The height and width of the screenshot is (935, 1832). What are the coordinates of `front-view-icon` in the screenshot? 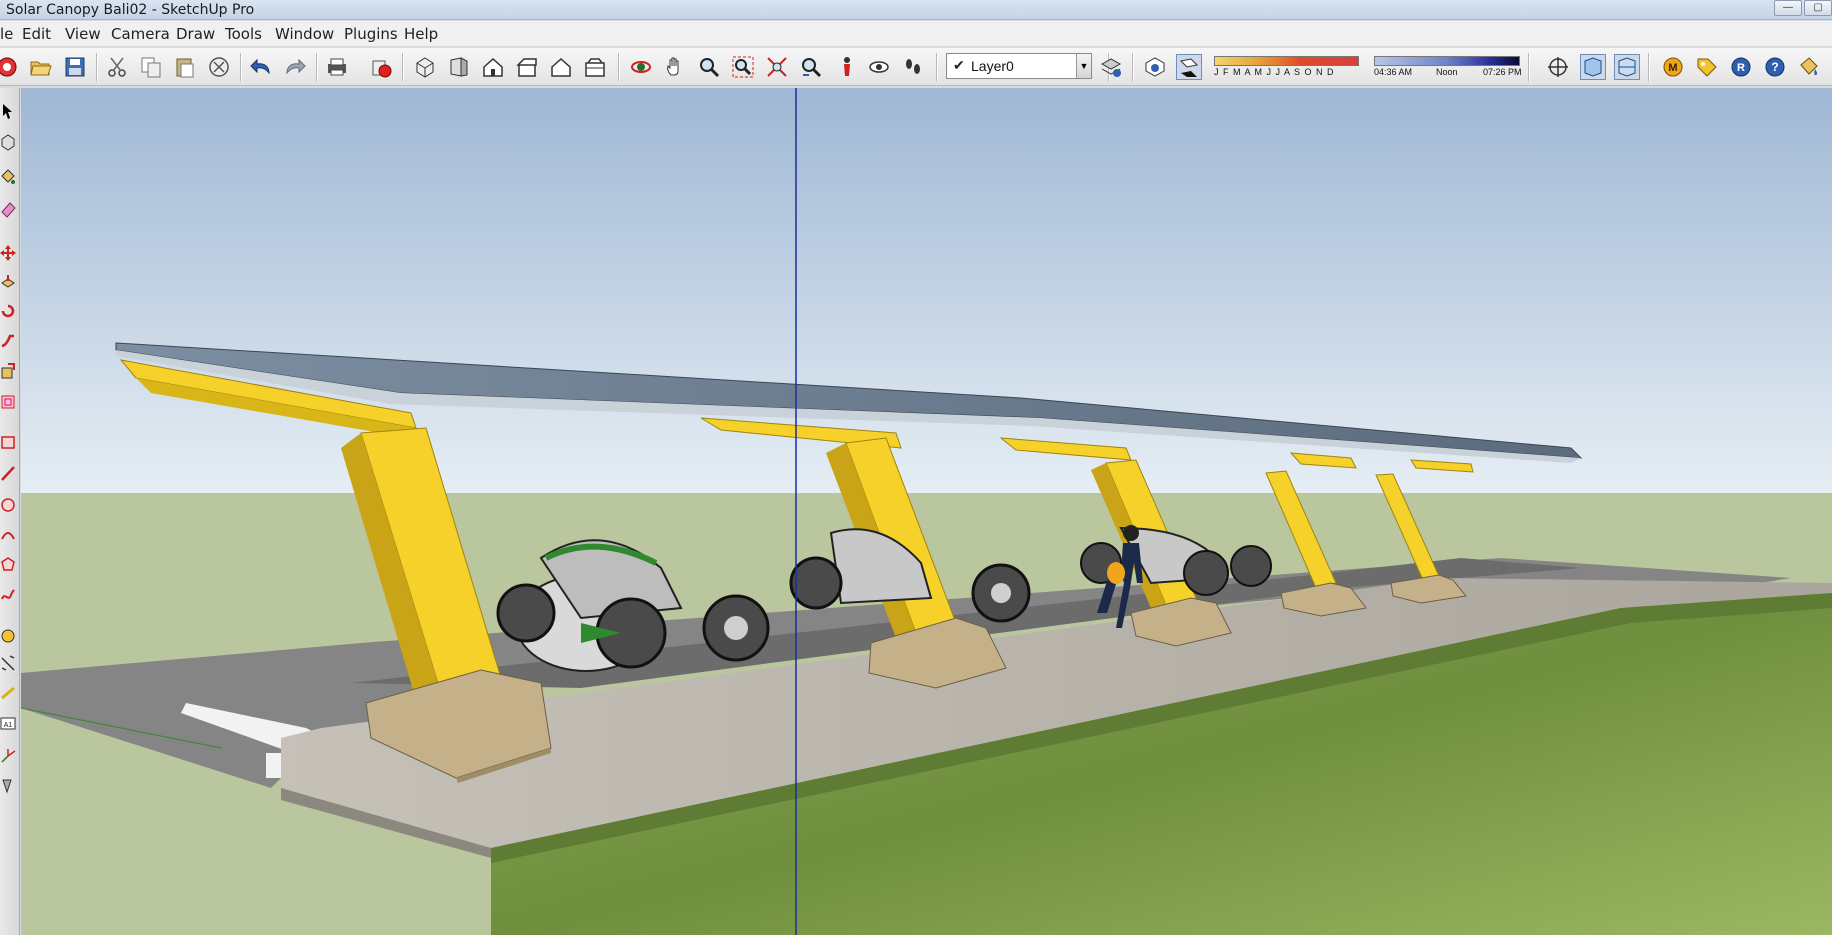 It's located at (493, 67).